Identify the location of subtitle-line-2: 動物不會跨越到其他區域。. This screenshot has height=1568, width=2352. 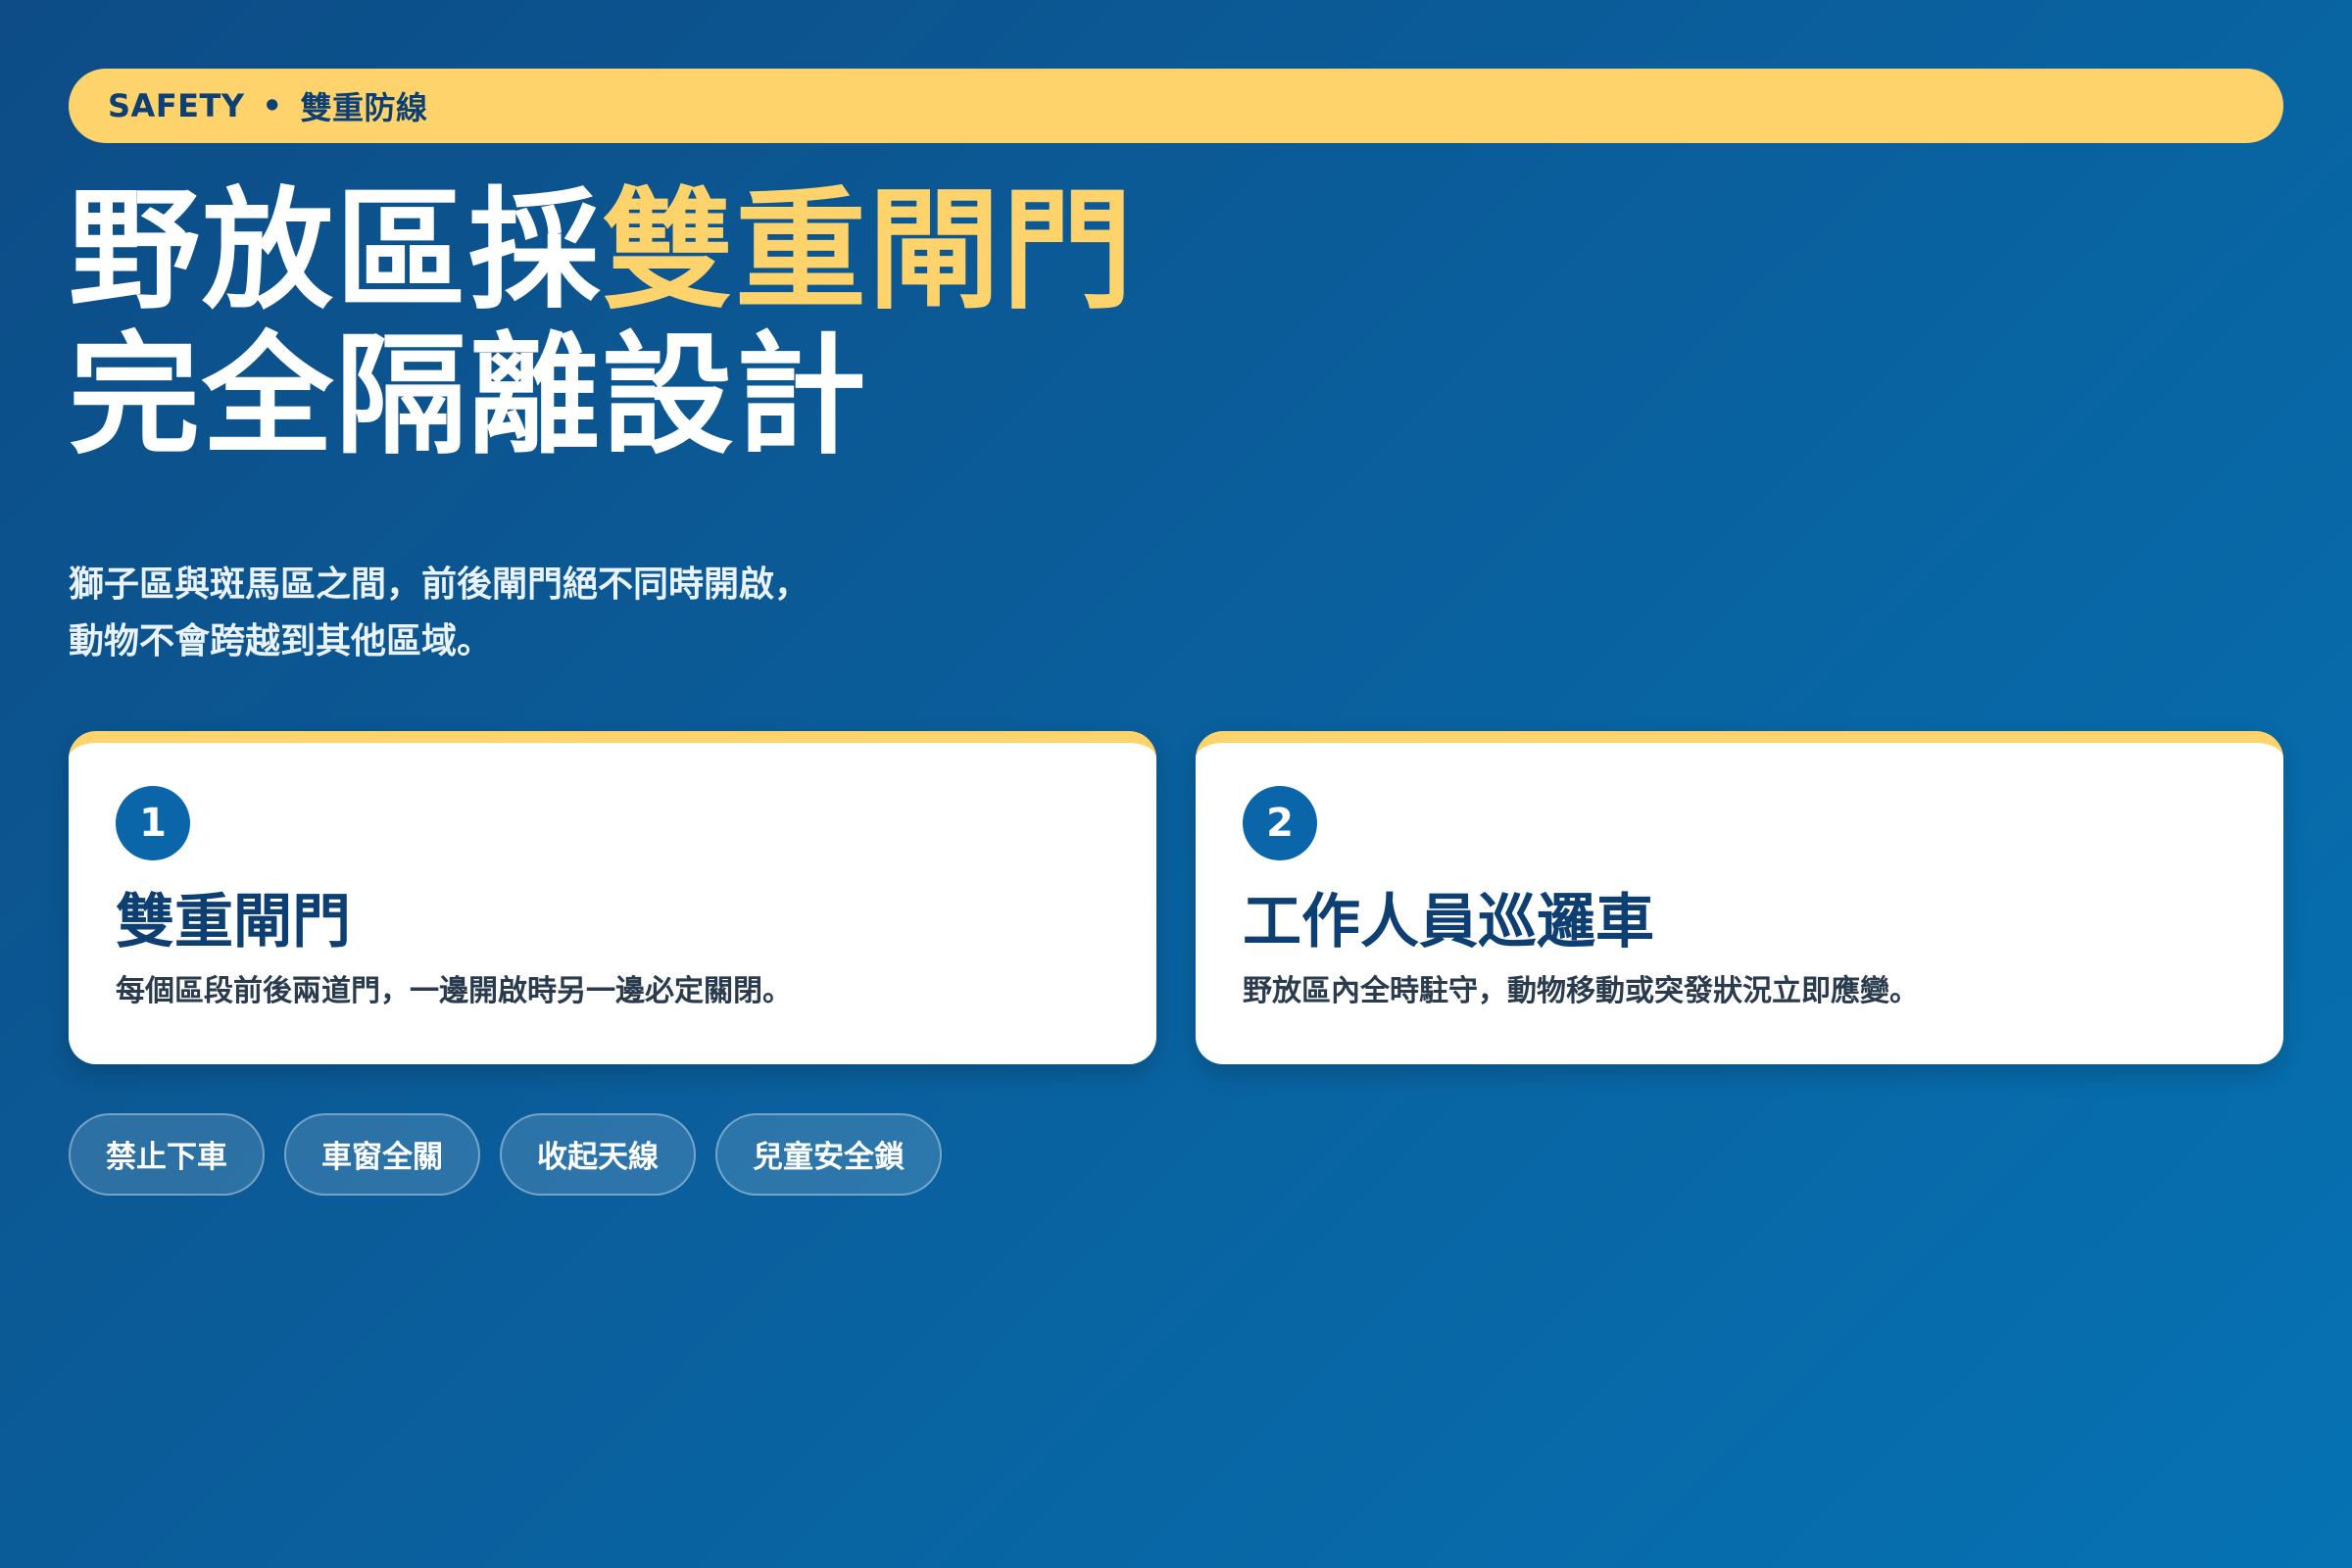
(281, 641).